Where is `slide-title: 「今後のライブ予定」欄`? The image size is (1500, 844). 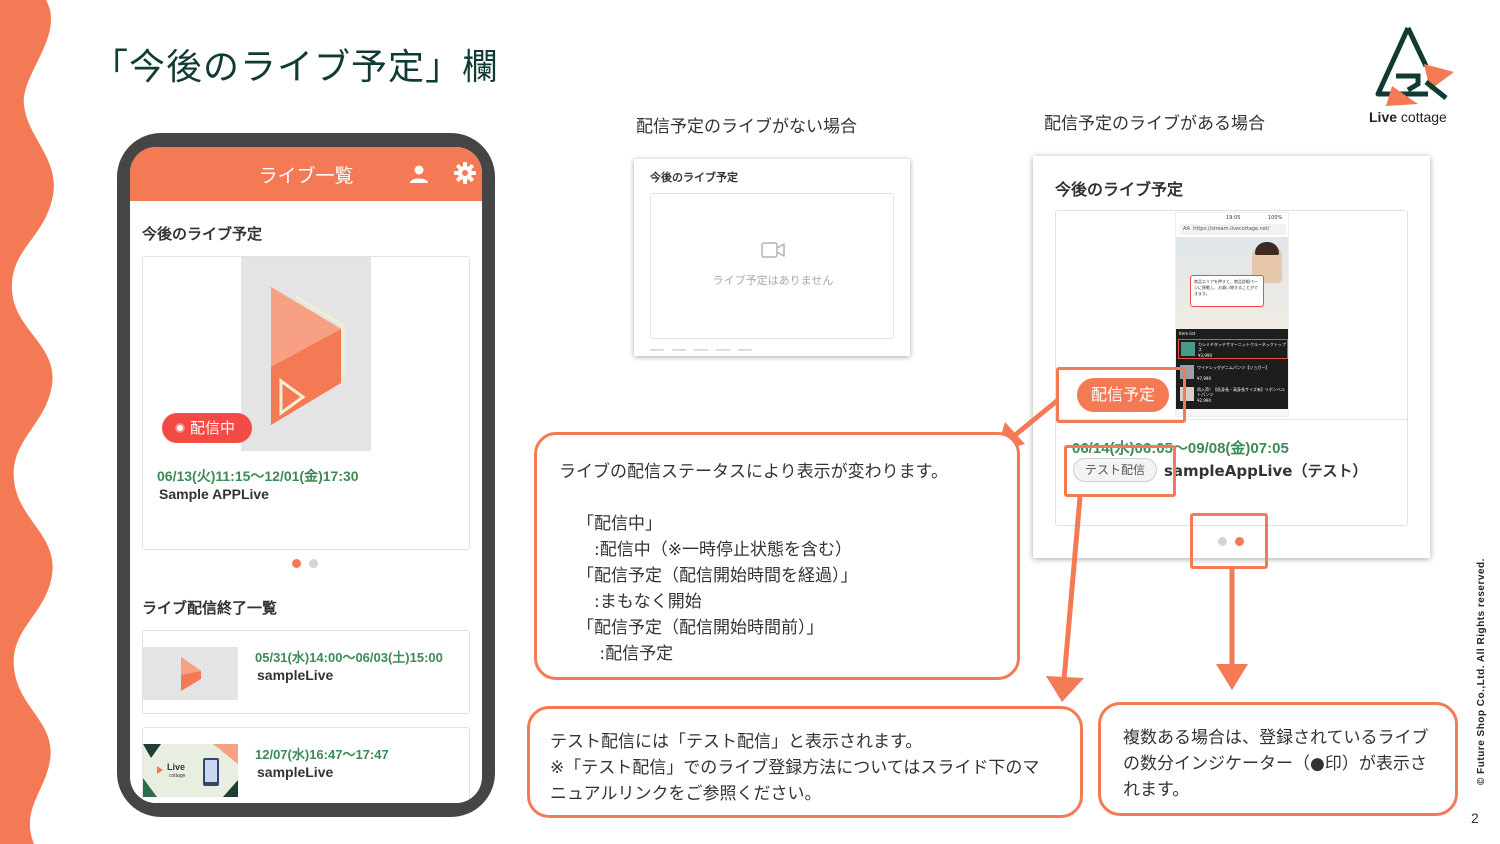 slide-title: 「今後のライブ予定」欄 is located at coordinates (296, 67).